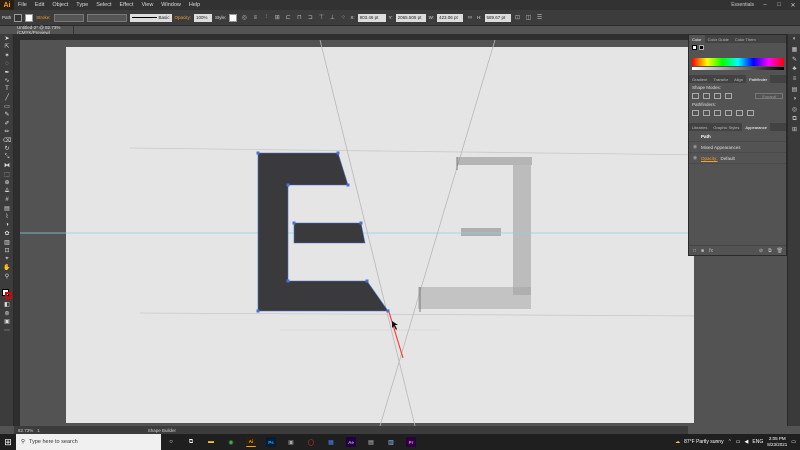  I want to click on stroke-color-icon, so click(8, 295).